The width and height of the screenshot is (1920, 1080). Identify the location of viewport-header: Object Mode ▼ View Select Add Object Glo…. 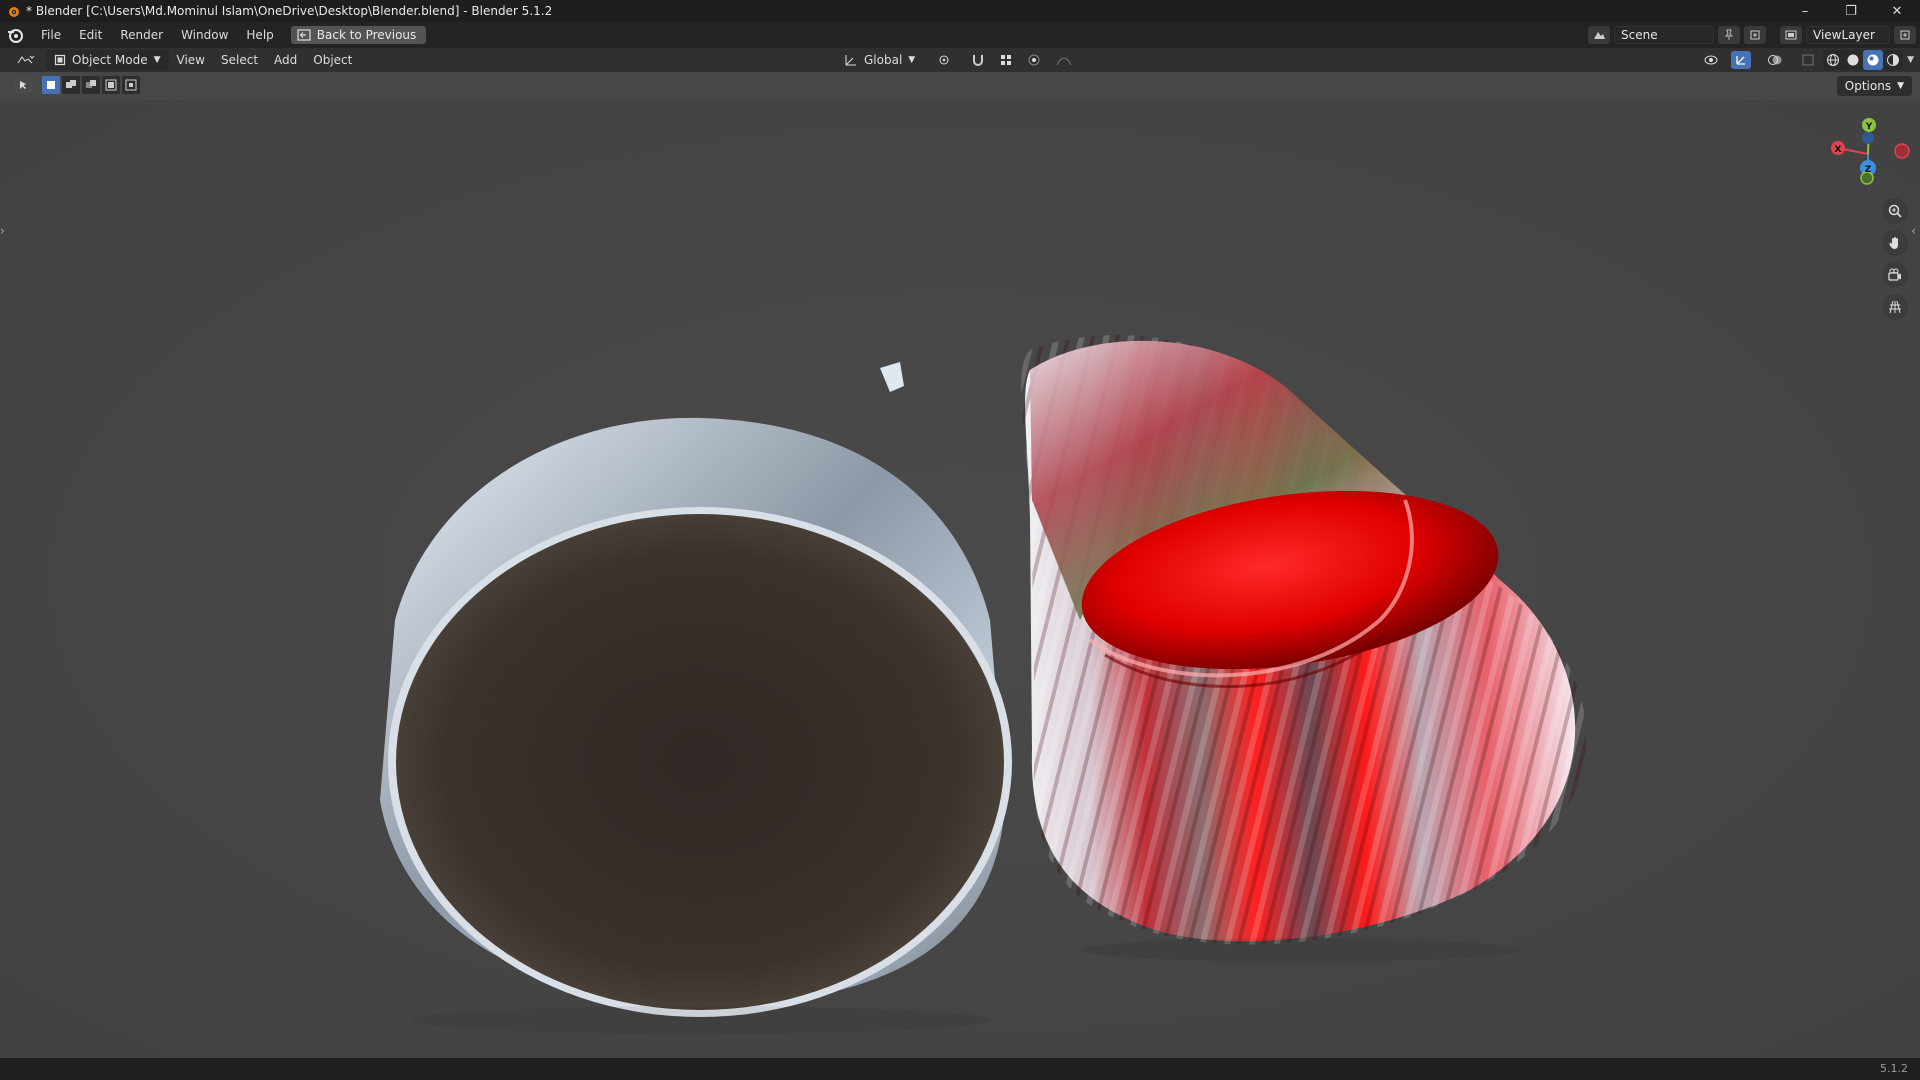
(960, 60).